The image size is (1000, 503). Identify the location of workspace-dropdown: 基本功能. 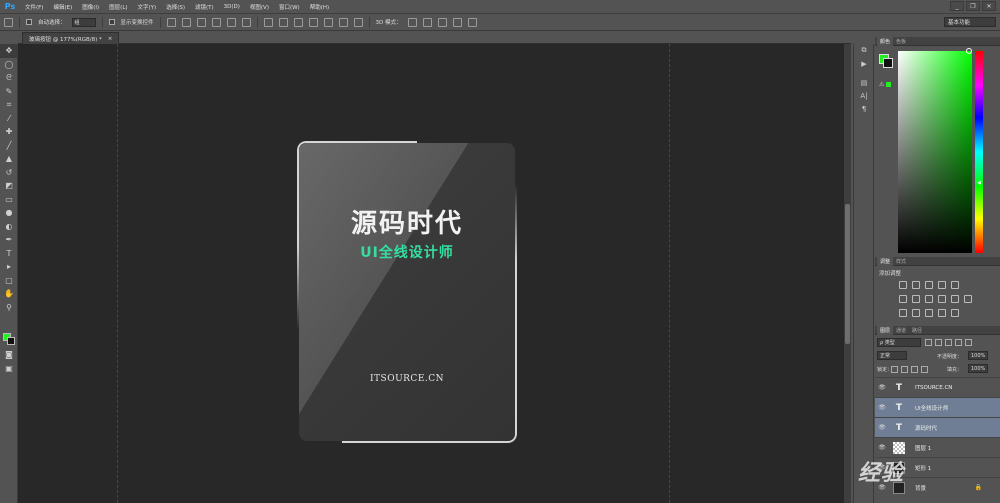
(970, 22).